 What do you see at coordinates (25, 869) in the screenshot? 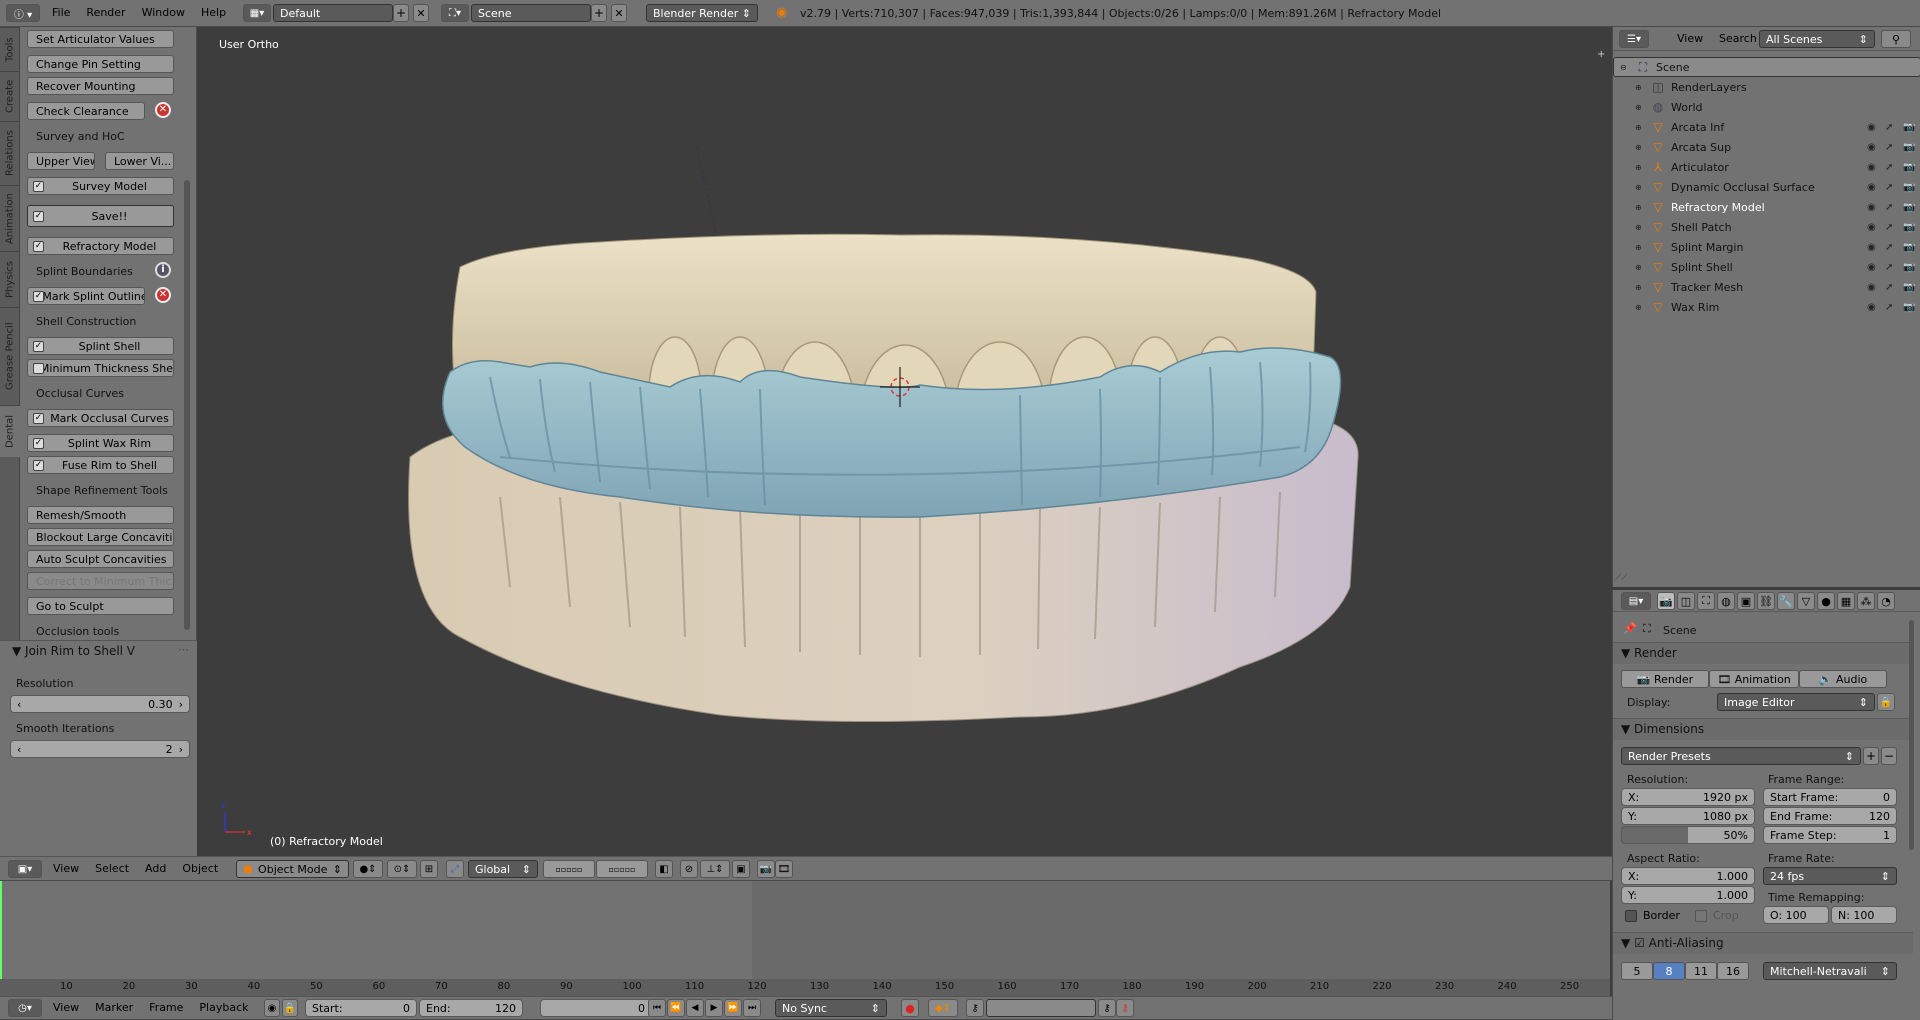
I see `editor-type-button: ▣▾` at bounding box center [25, 869].